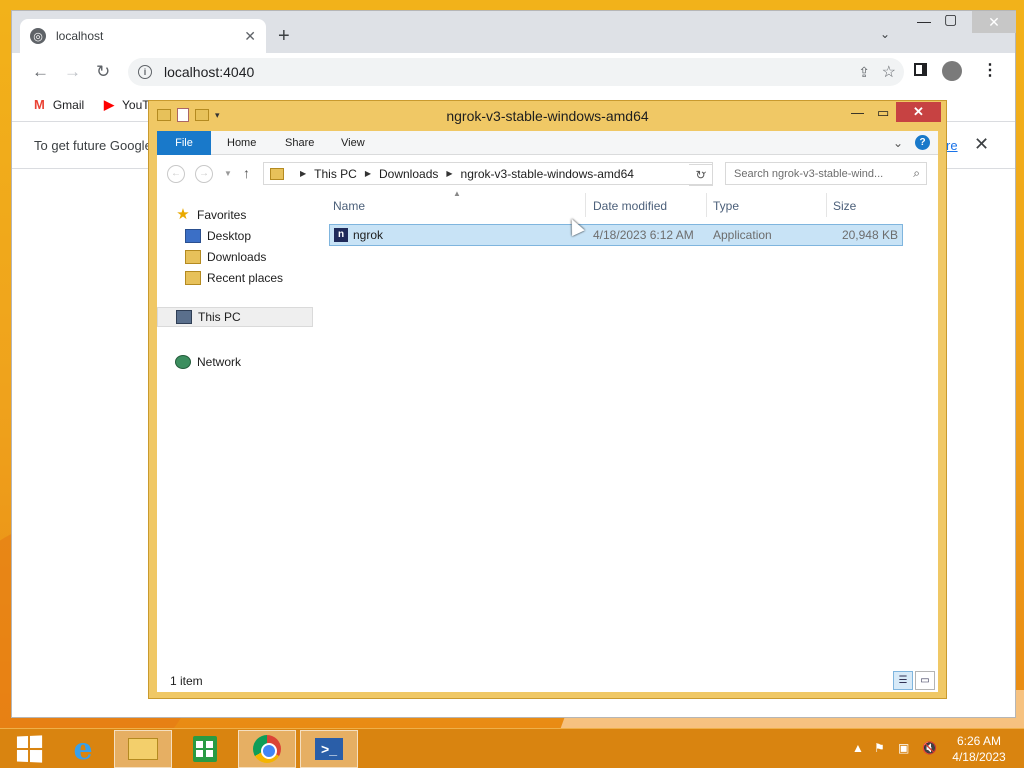 The width and height of the screenshot is (1024, 768). What do you see at coordinates (920, 69) in the screenshot?
I see `side-panel-icon` at bounding box center [920, 69].